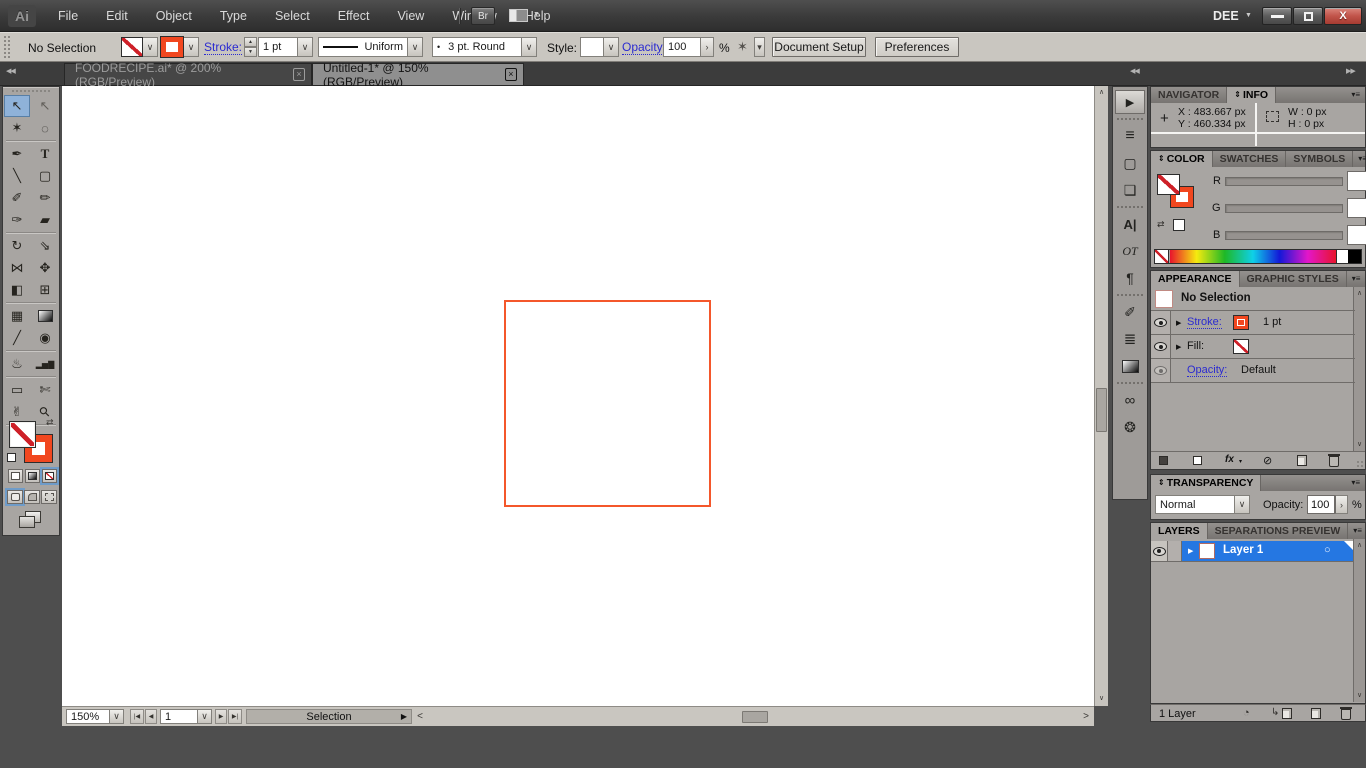 Image resolution: width=1366 pixels, height=768 pixels. I want to click on dock-gripper, so click(1130, 383).